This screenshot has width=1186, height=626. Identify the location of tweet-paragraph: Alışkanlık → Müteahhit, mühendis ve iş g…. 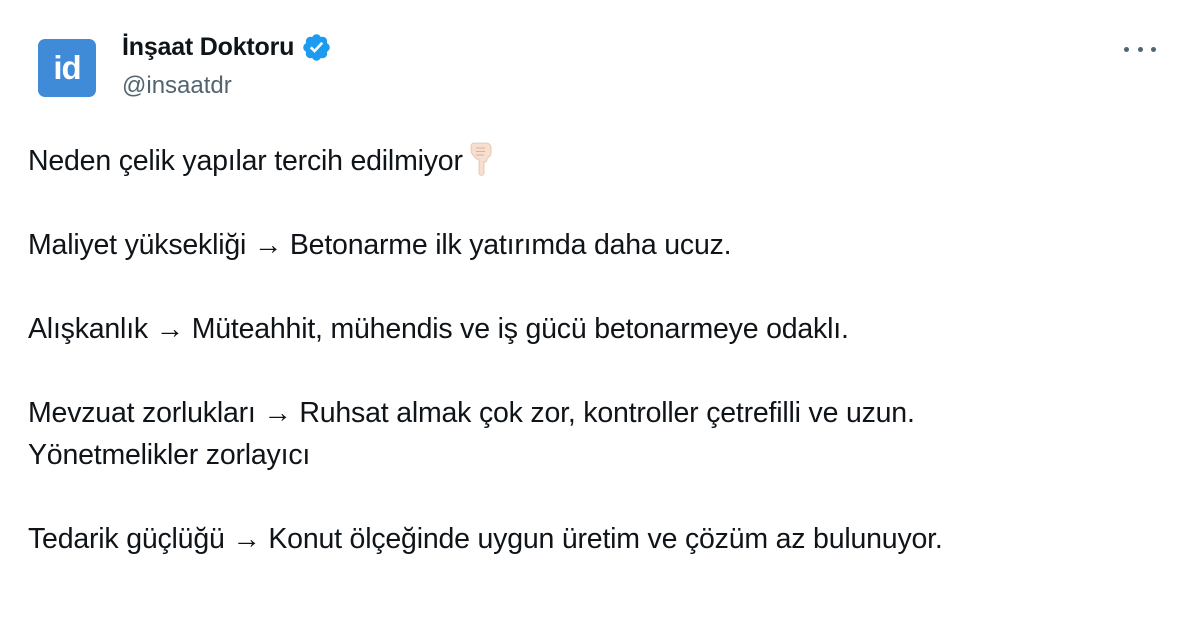
(438, 329).